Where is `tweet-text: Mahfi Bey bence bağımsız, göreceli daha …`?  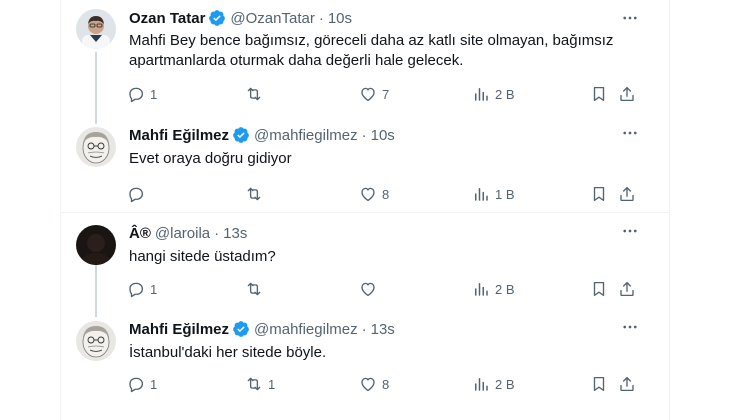
tweet-text: Mahfi Bey bence bağımsız, göreceli daha … is located at coordinates (371, 50).